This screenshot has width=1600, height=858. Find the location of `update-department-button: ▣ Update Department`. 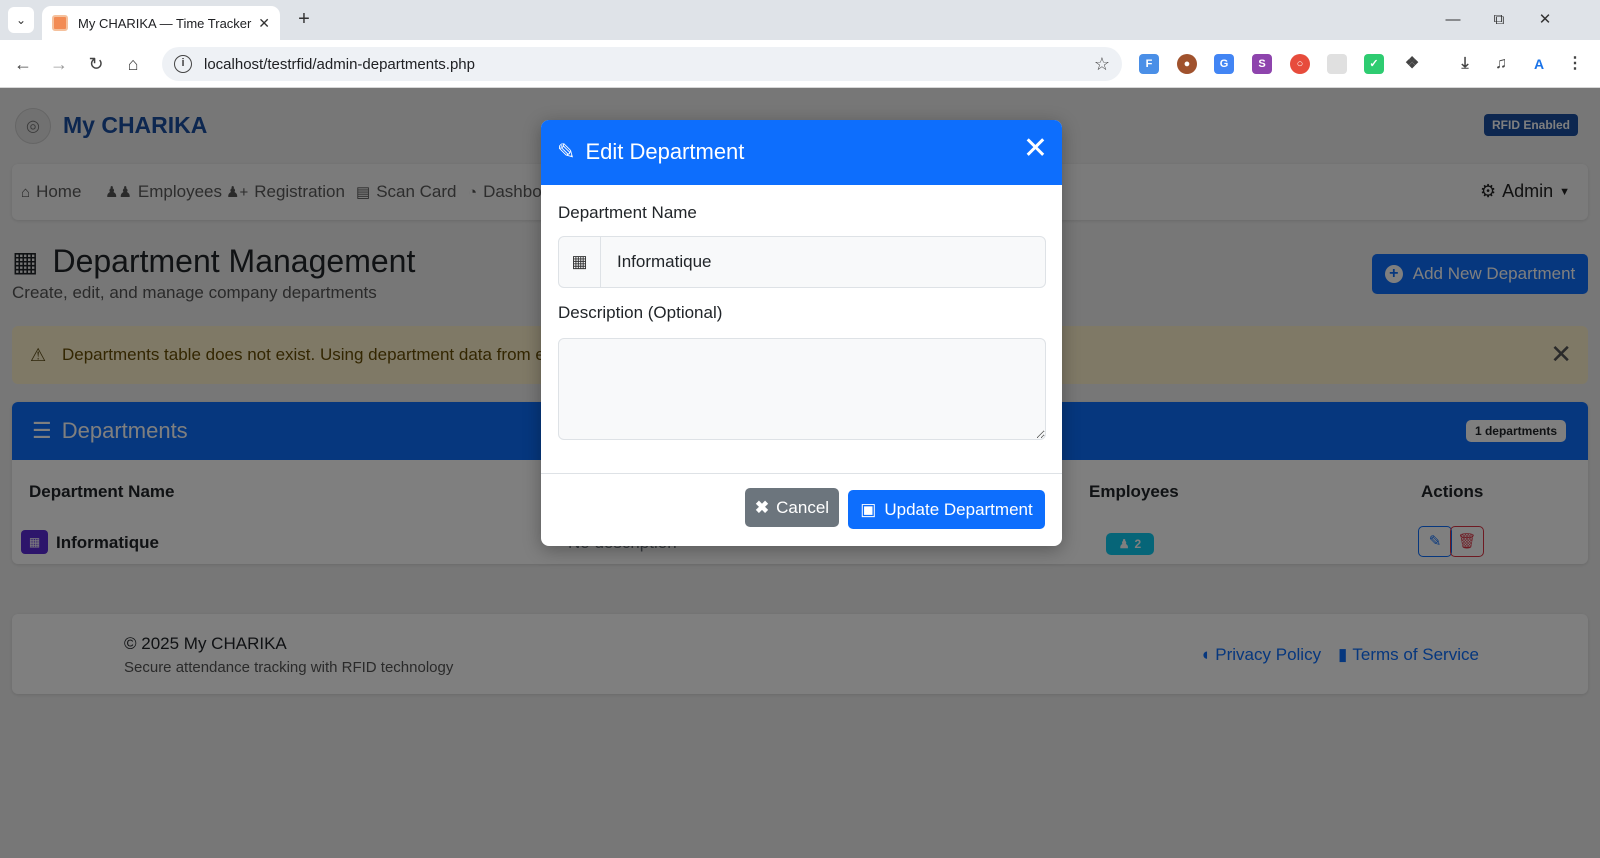

update-department-button: ▣ Update Department is located at coordinates (946, 509).